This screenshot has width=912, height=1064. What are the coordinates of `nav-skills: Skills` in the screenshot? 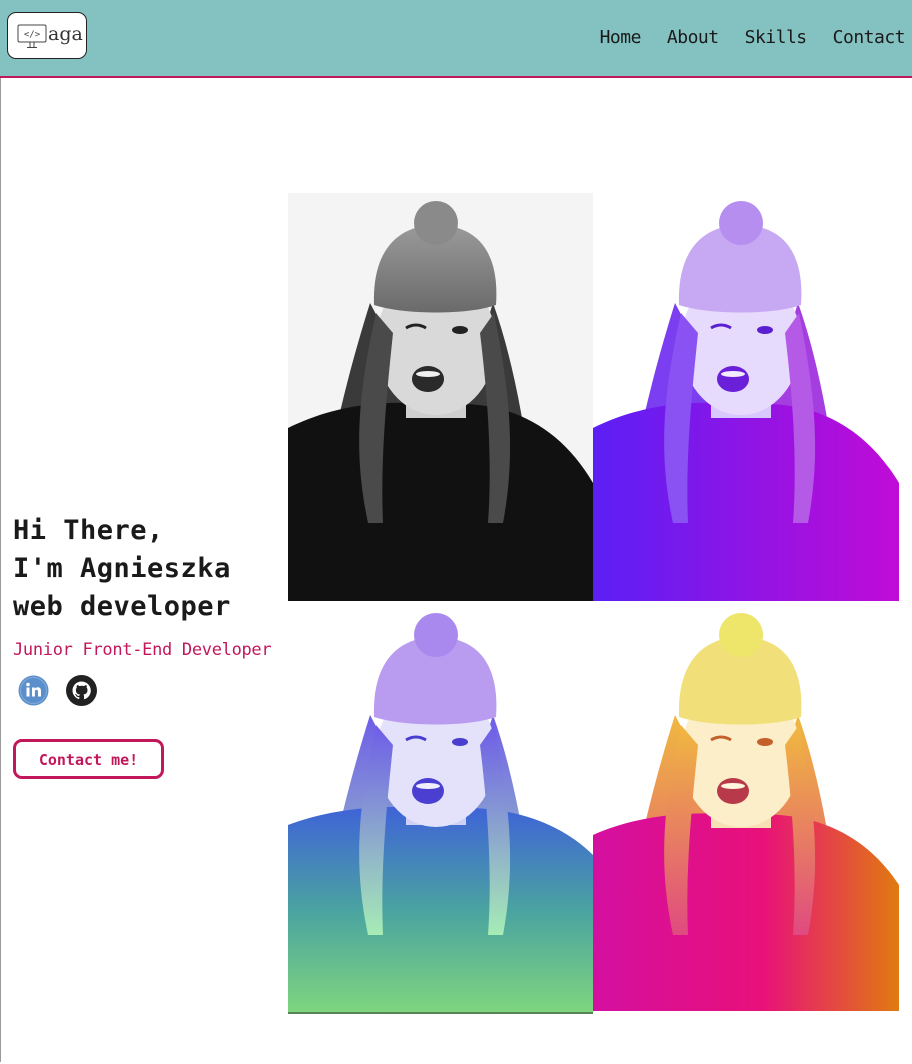 It's located at (776, 37).